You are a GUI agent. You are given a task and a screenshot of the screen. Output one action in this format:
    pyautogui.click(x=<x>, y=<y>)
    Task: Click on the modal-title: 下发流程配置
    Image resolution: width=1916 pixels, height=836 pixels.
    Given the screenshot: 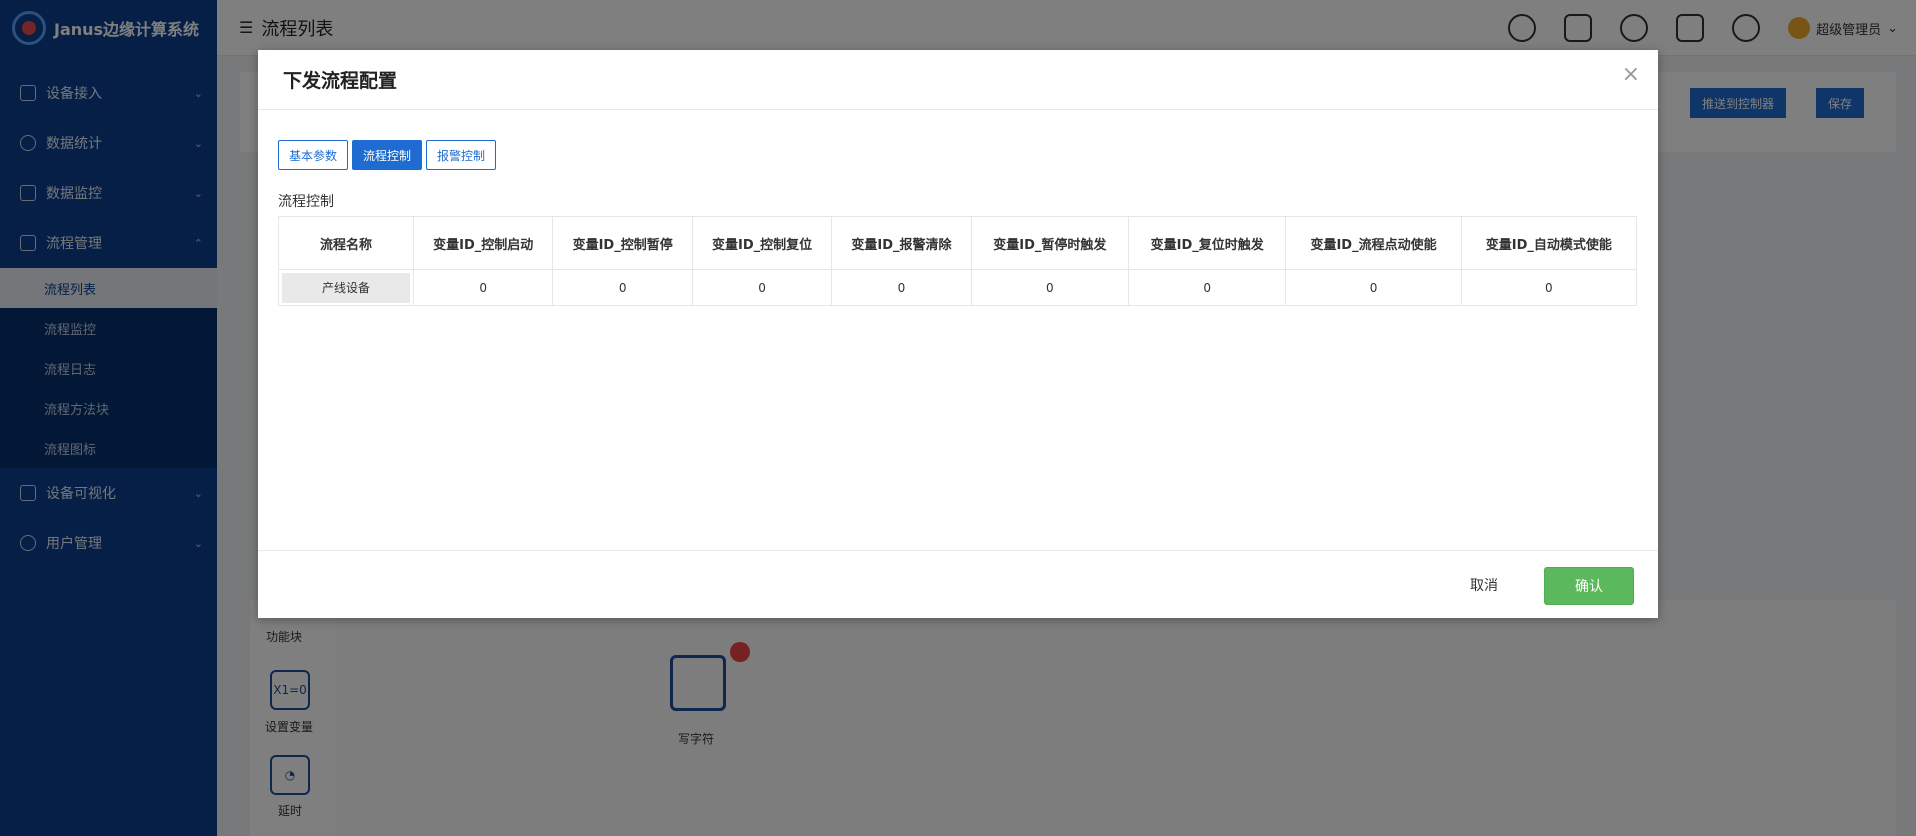 What is the action you would take?
    pyautogui.click(x=340, y=81)
    